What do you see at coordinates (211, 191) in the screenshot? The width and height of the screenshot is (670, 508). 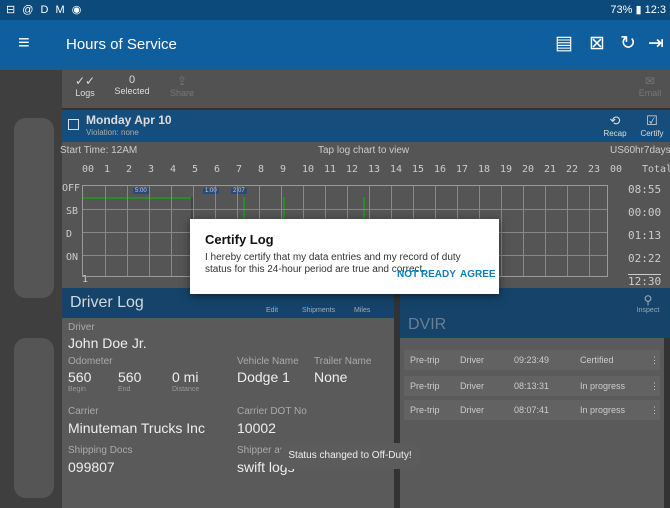 I see `mini-label: 1:00` at bounding box center [211, 191].